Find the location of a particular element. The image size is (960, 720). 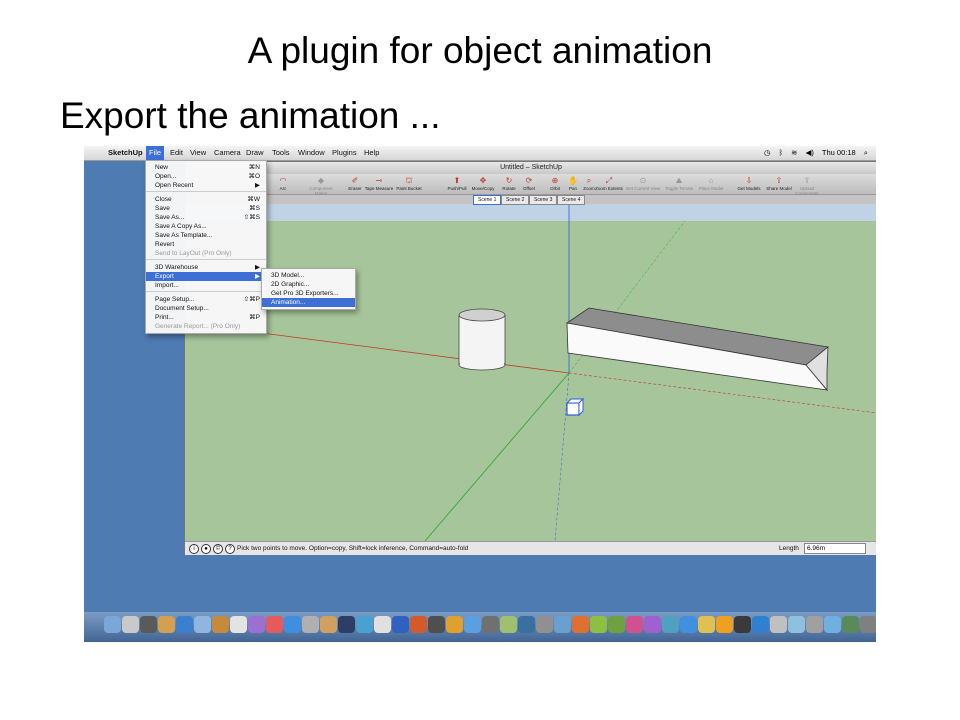

menu-help: Help is located at coordinates (371, 152).